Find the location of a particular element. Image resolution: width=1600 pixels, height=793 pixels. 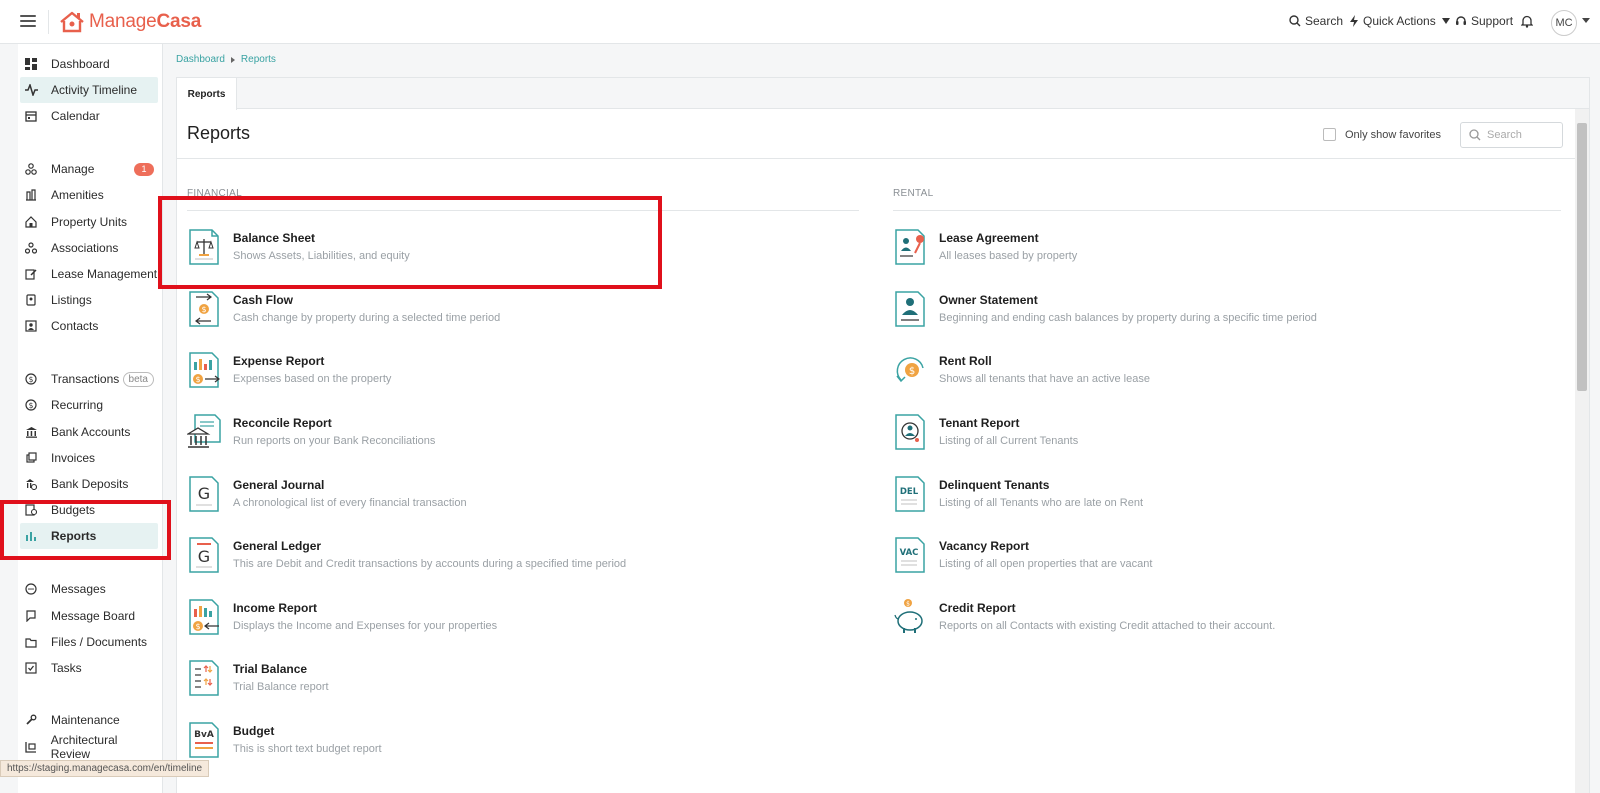

svg-text: BvA is located at coordinates (204, 735).